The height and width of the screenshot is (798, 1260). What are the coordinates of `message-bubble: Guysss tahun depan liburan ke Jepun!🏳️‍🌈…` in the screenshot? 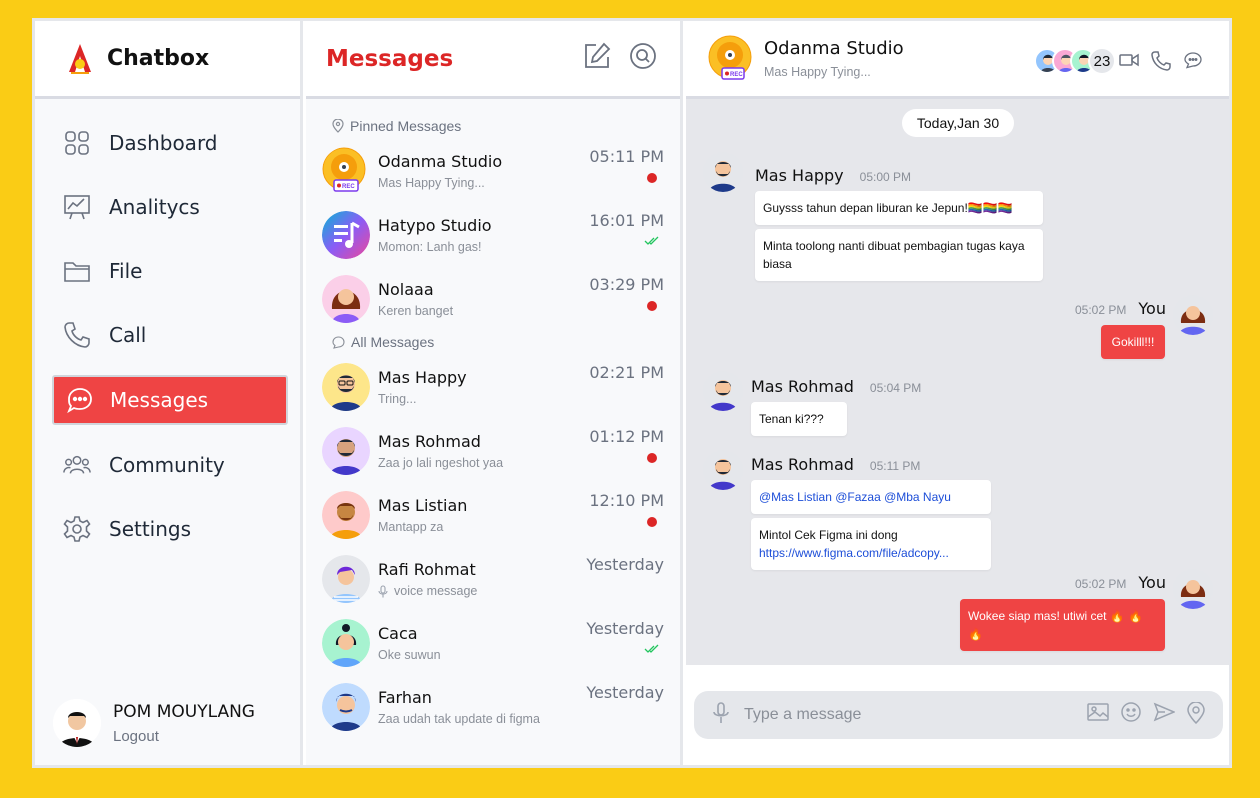 It's located at (899, 208).